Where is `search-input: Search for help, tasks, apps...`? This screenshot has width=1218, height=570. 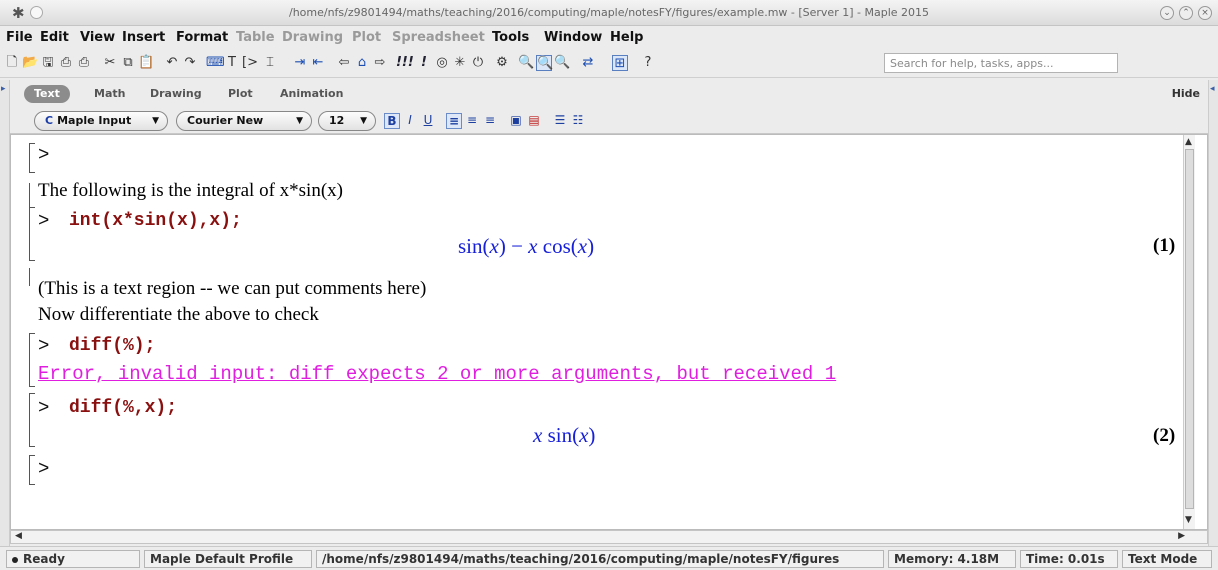
search-input: Search for help, tasks, apps... is located at coordinates (1001, 63).